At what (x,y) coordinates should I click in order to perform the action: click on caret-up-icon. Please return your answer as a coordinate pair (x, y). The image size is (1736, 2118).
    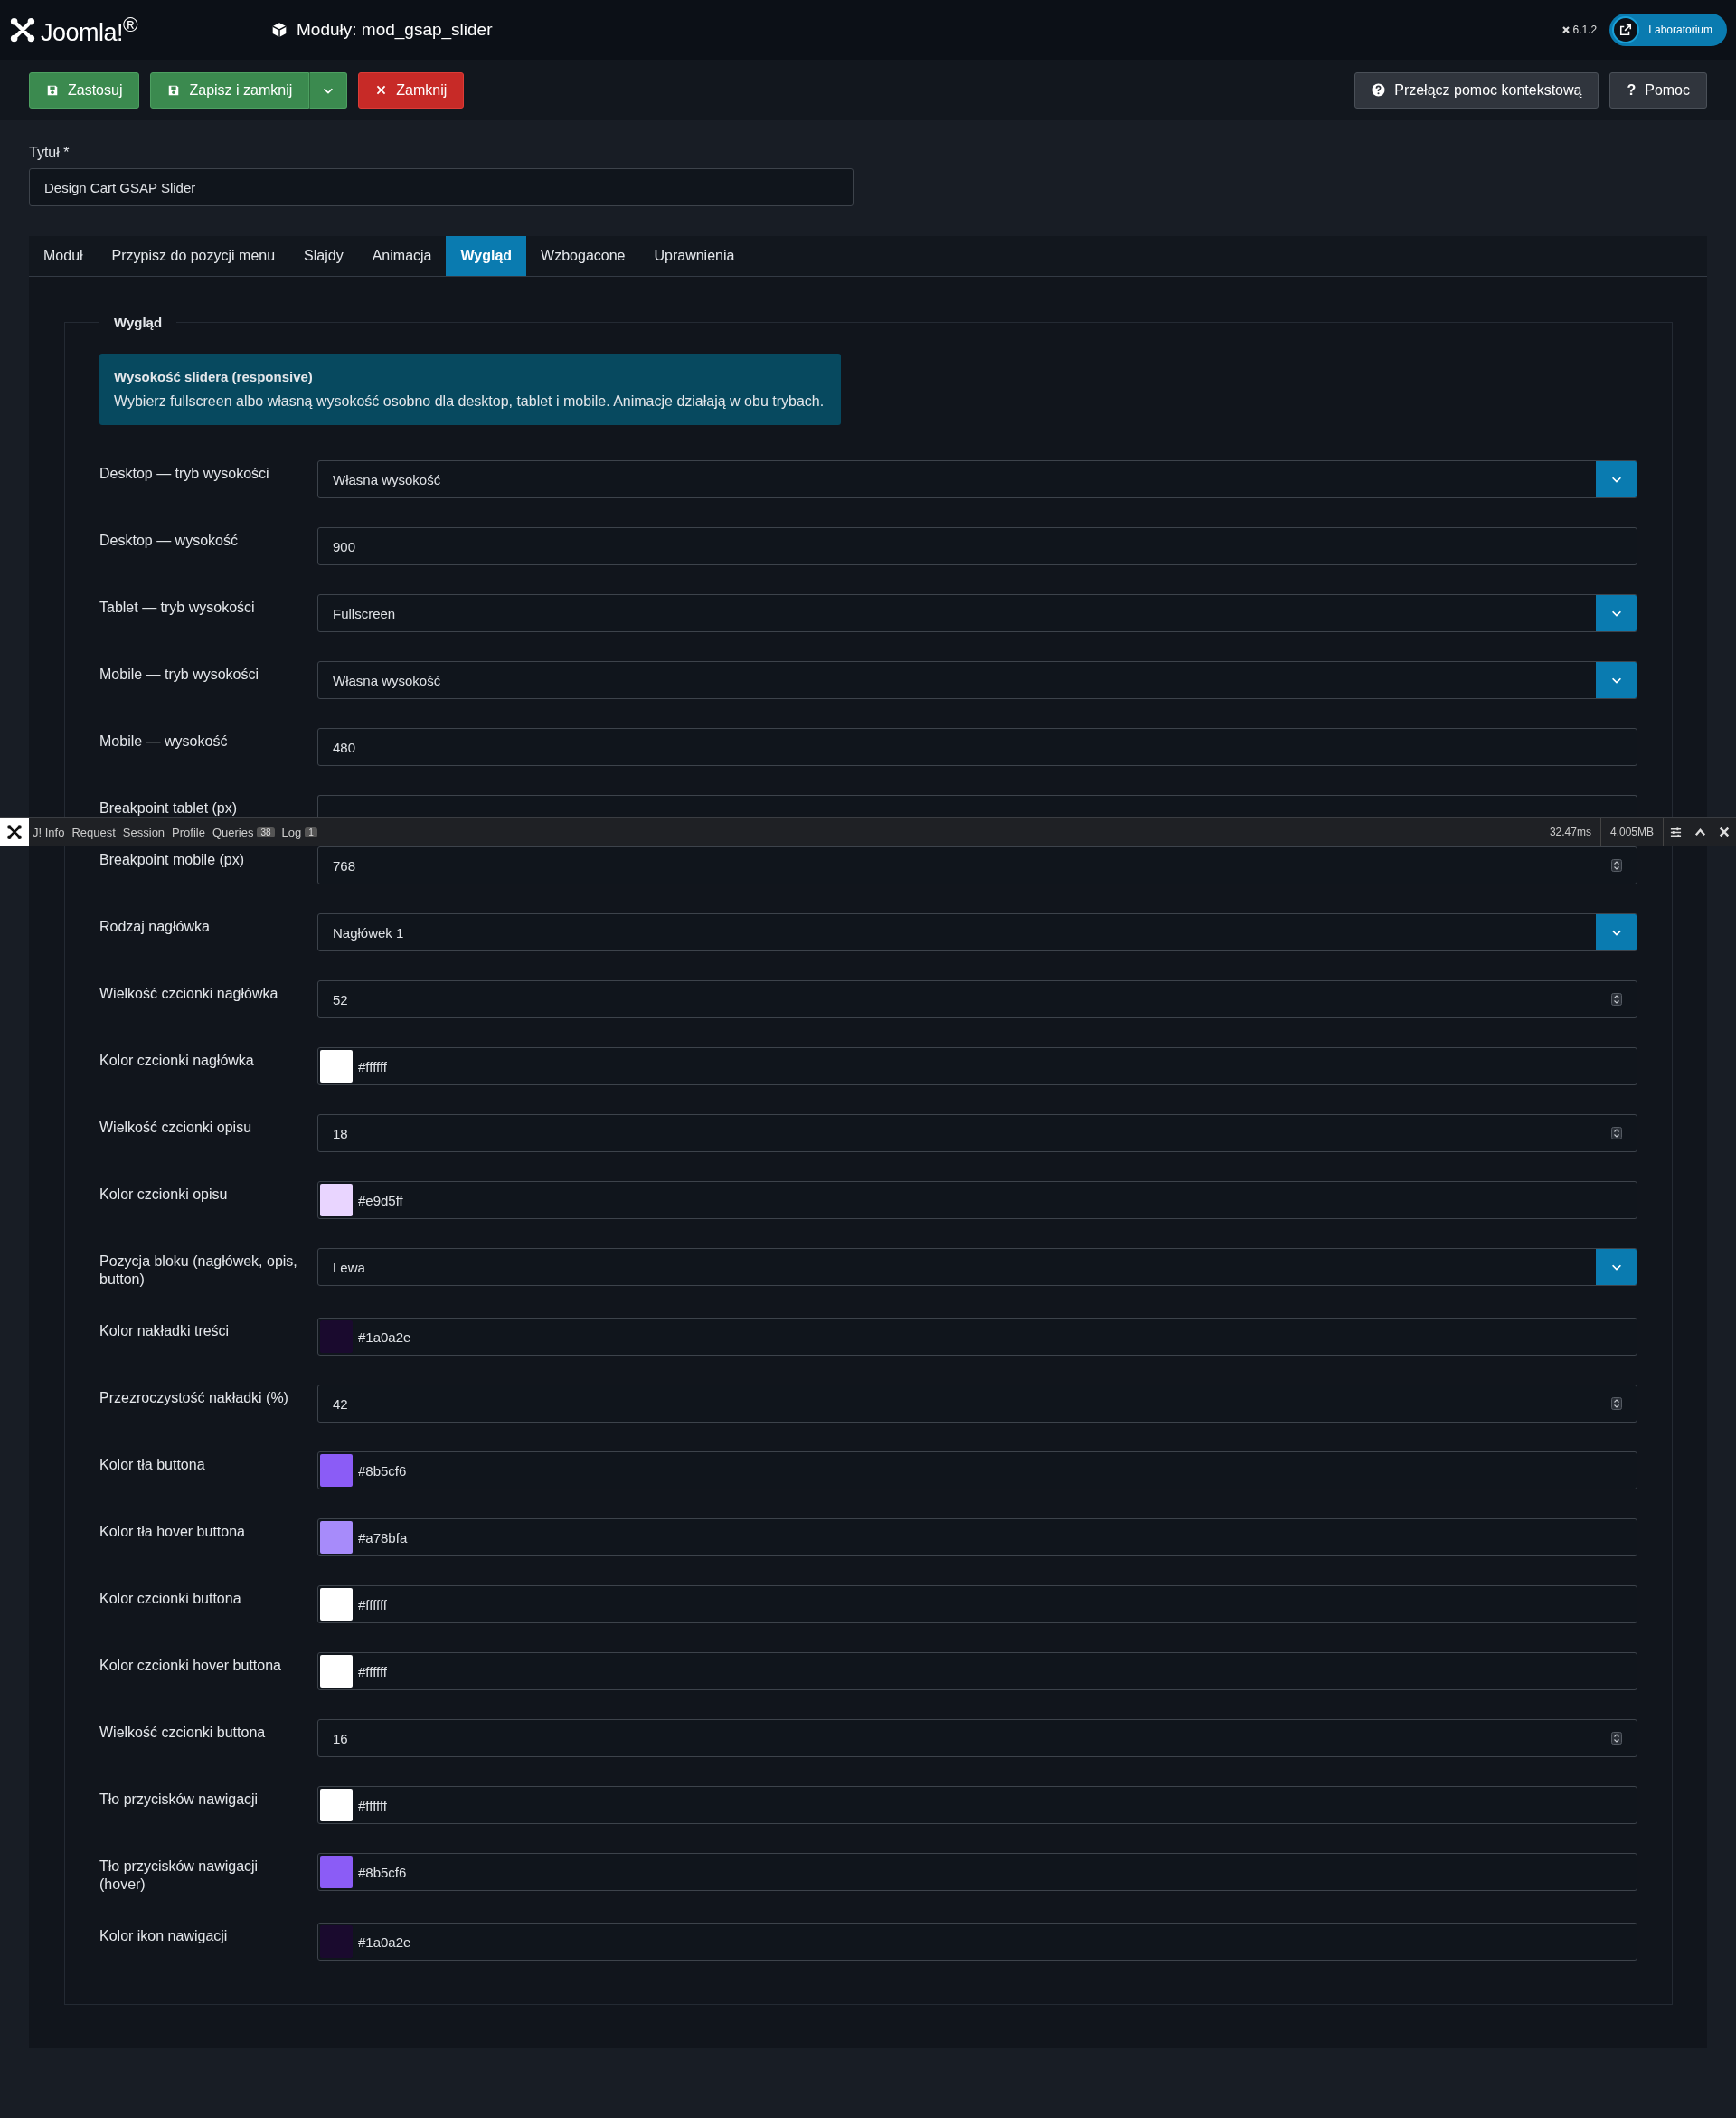
    Looking at the image, I should click on (1700, 832).